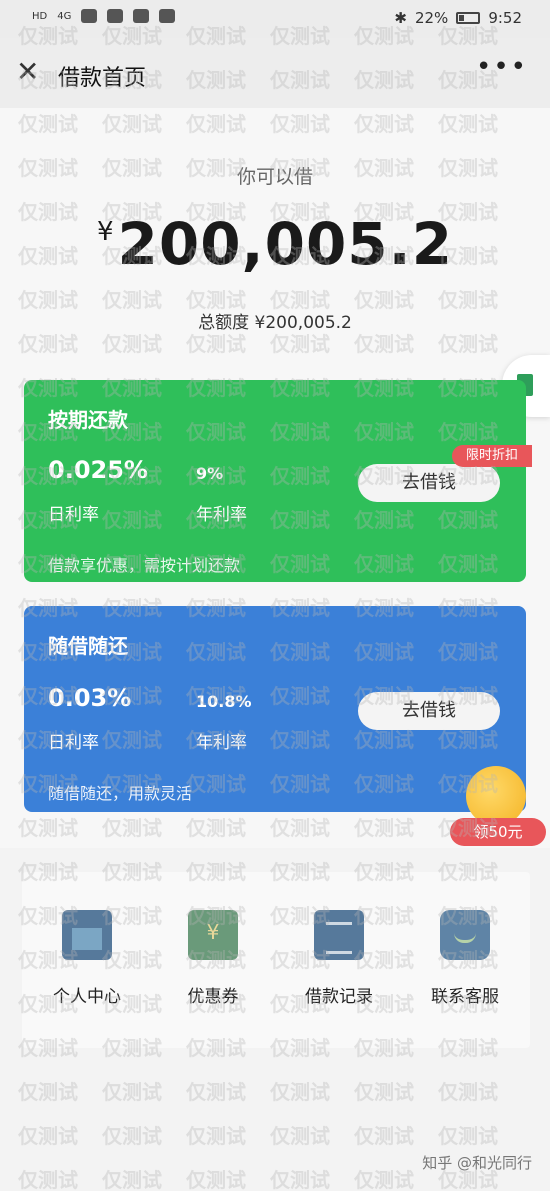  What do you see at coordinates (213, 997) in the screenshot?
I see `nav-label: 优惠券` at bounding box center [213, 997].